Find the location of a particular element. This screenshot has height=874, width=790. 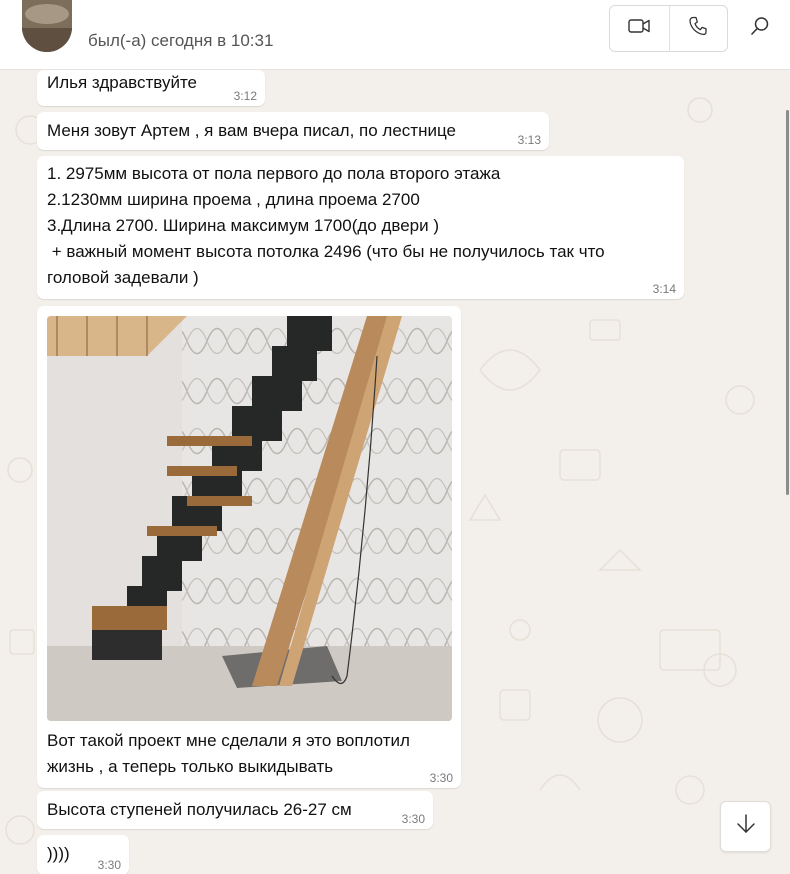

message-time: 3:14 is located at coordinates (664, 289).